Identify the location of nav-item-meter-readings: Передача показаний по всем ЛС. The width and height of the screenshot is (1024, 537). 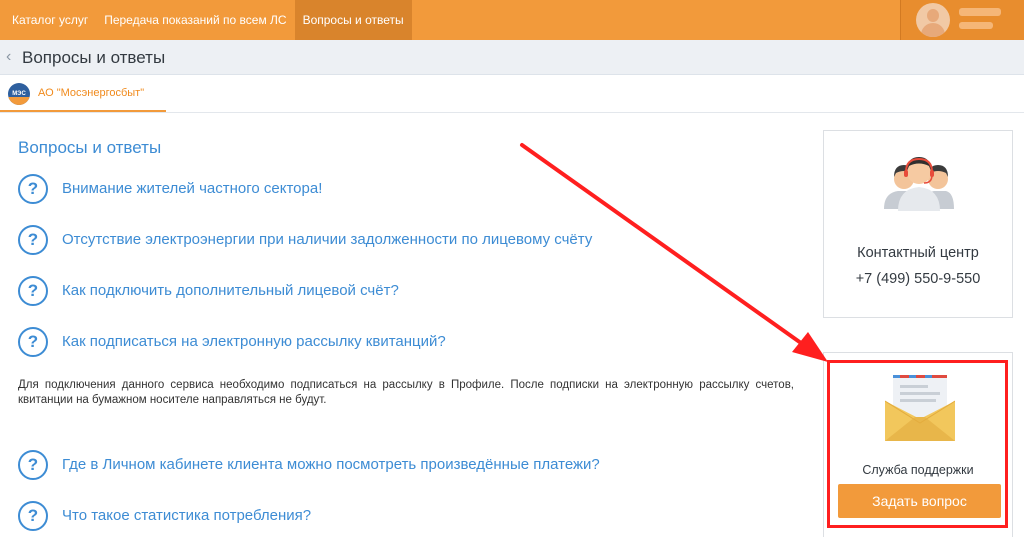
(195, 20).